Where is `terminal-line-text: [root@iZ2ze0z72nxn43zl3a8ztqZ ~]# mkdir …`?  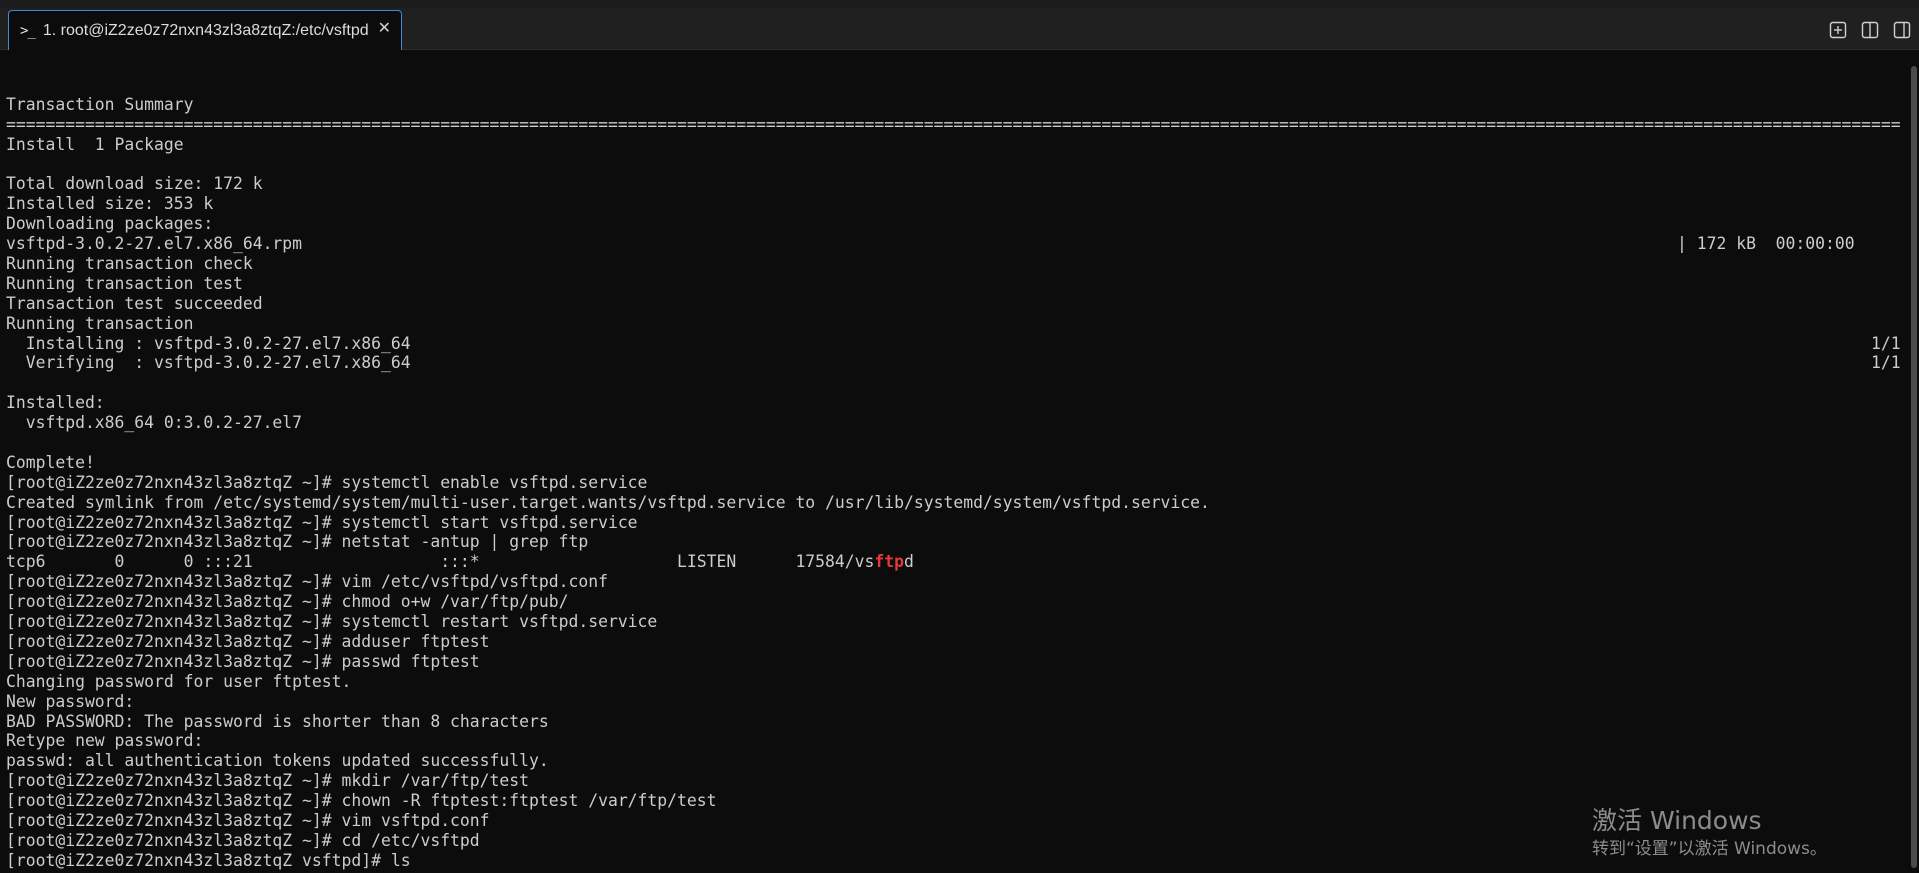
terminal-line-text: [root@iZ2ze0z72nxn43zl3a8ztqZ ~]# mkdir … is located at coordinates (268, 781).